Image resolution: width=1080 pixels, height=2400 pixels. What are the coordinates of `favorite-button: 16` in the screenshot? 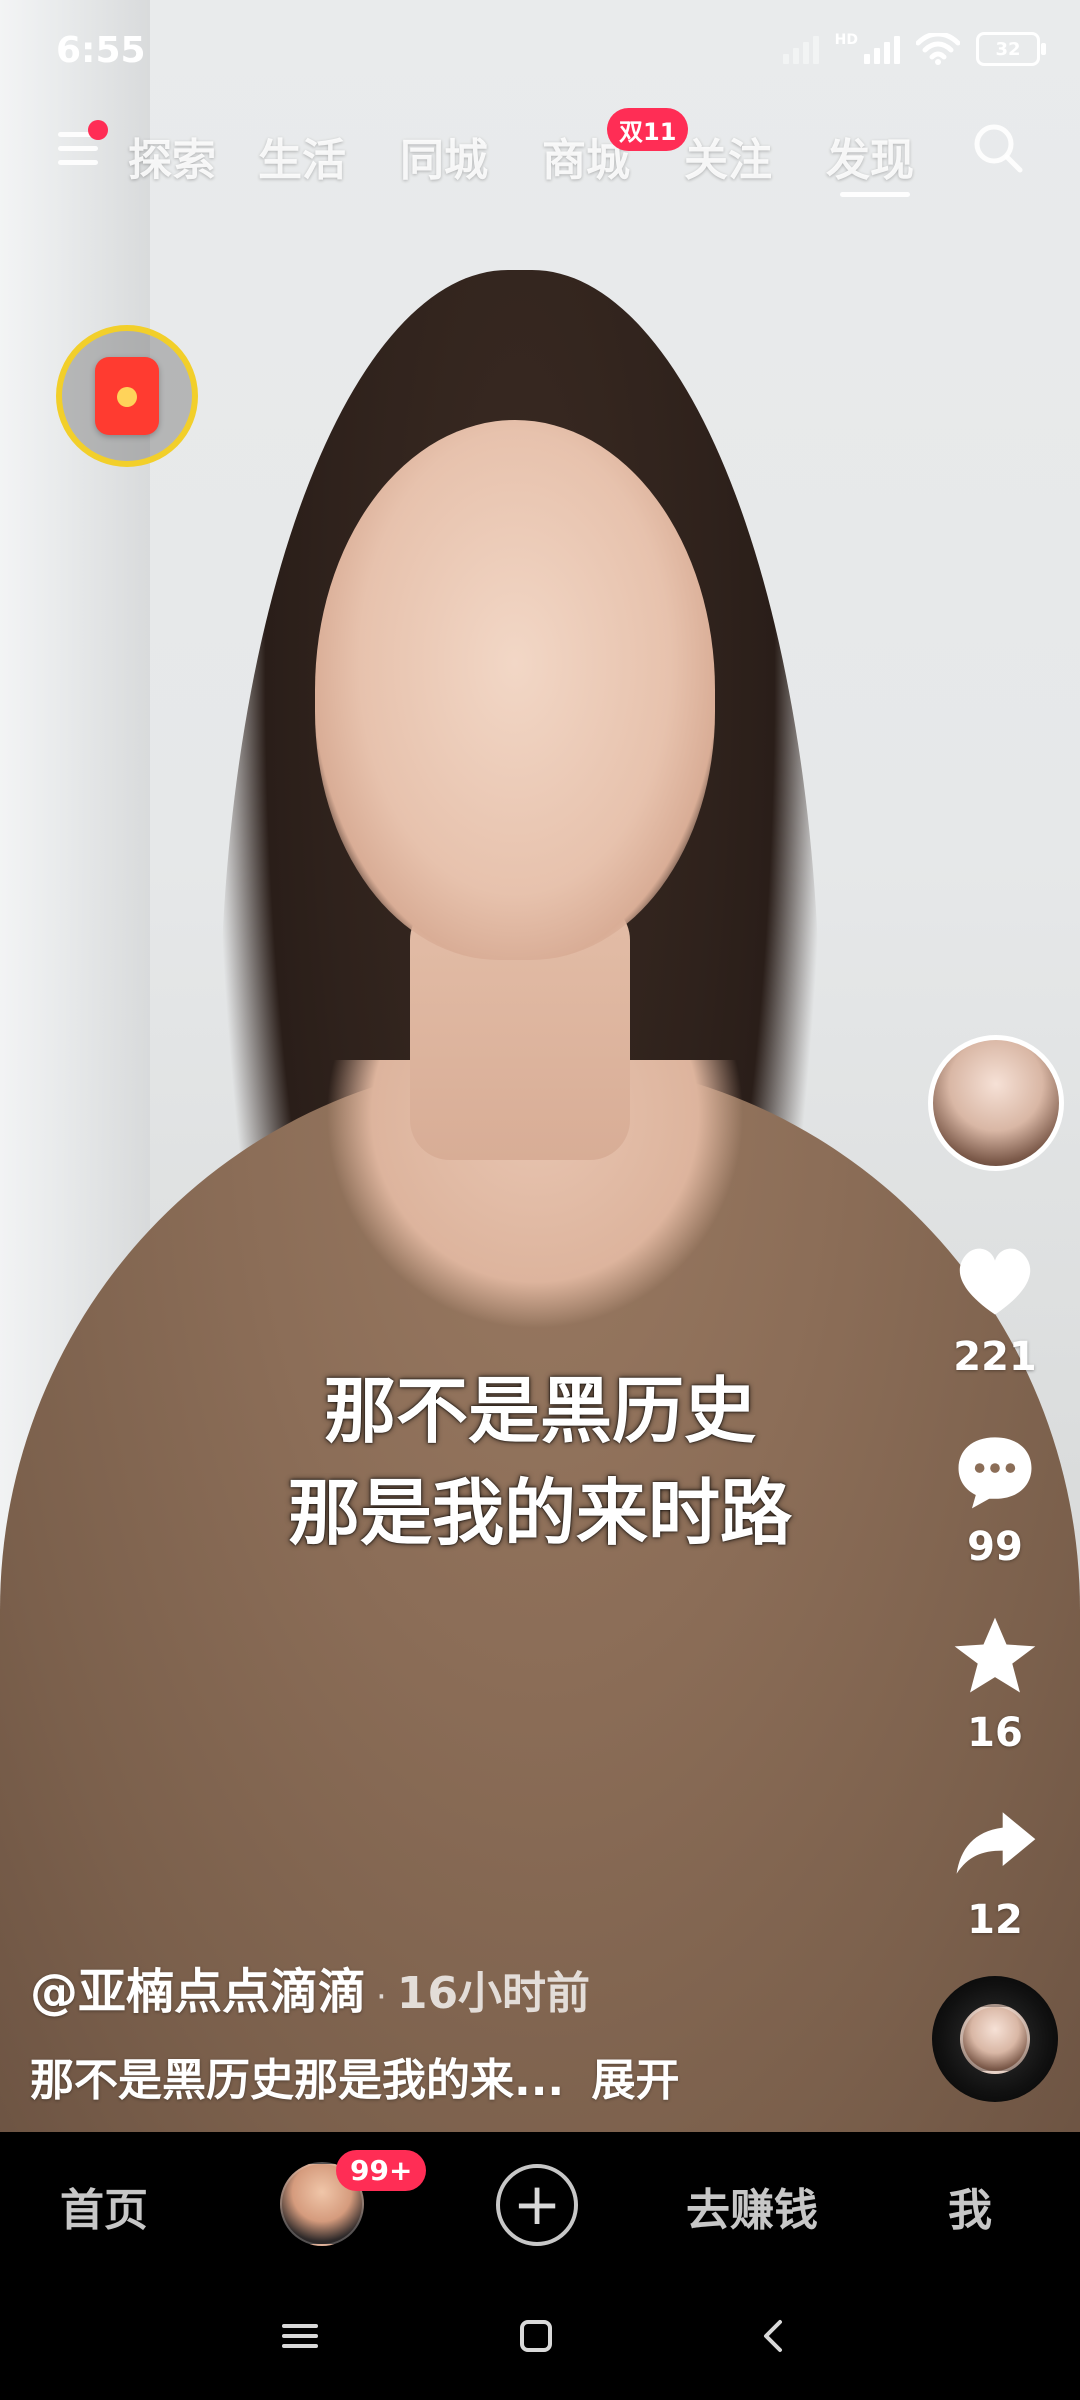 It's located at (995, 1682).